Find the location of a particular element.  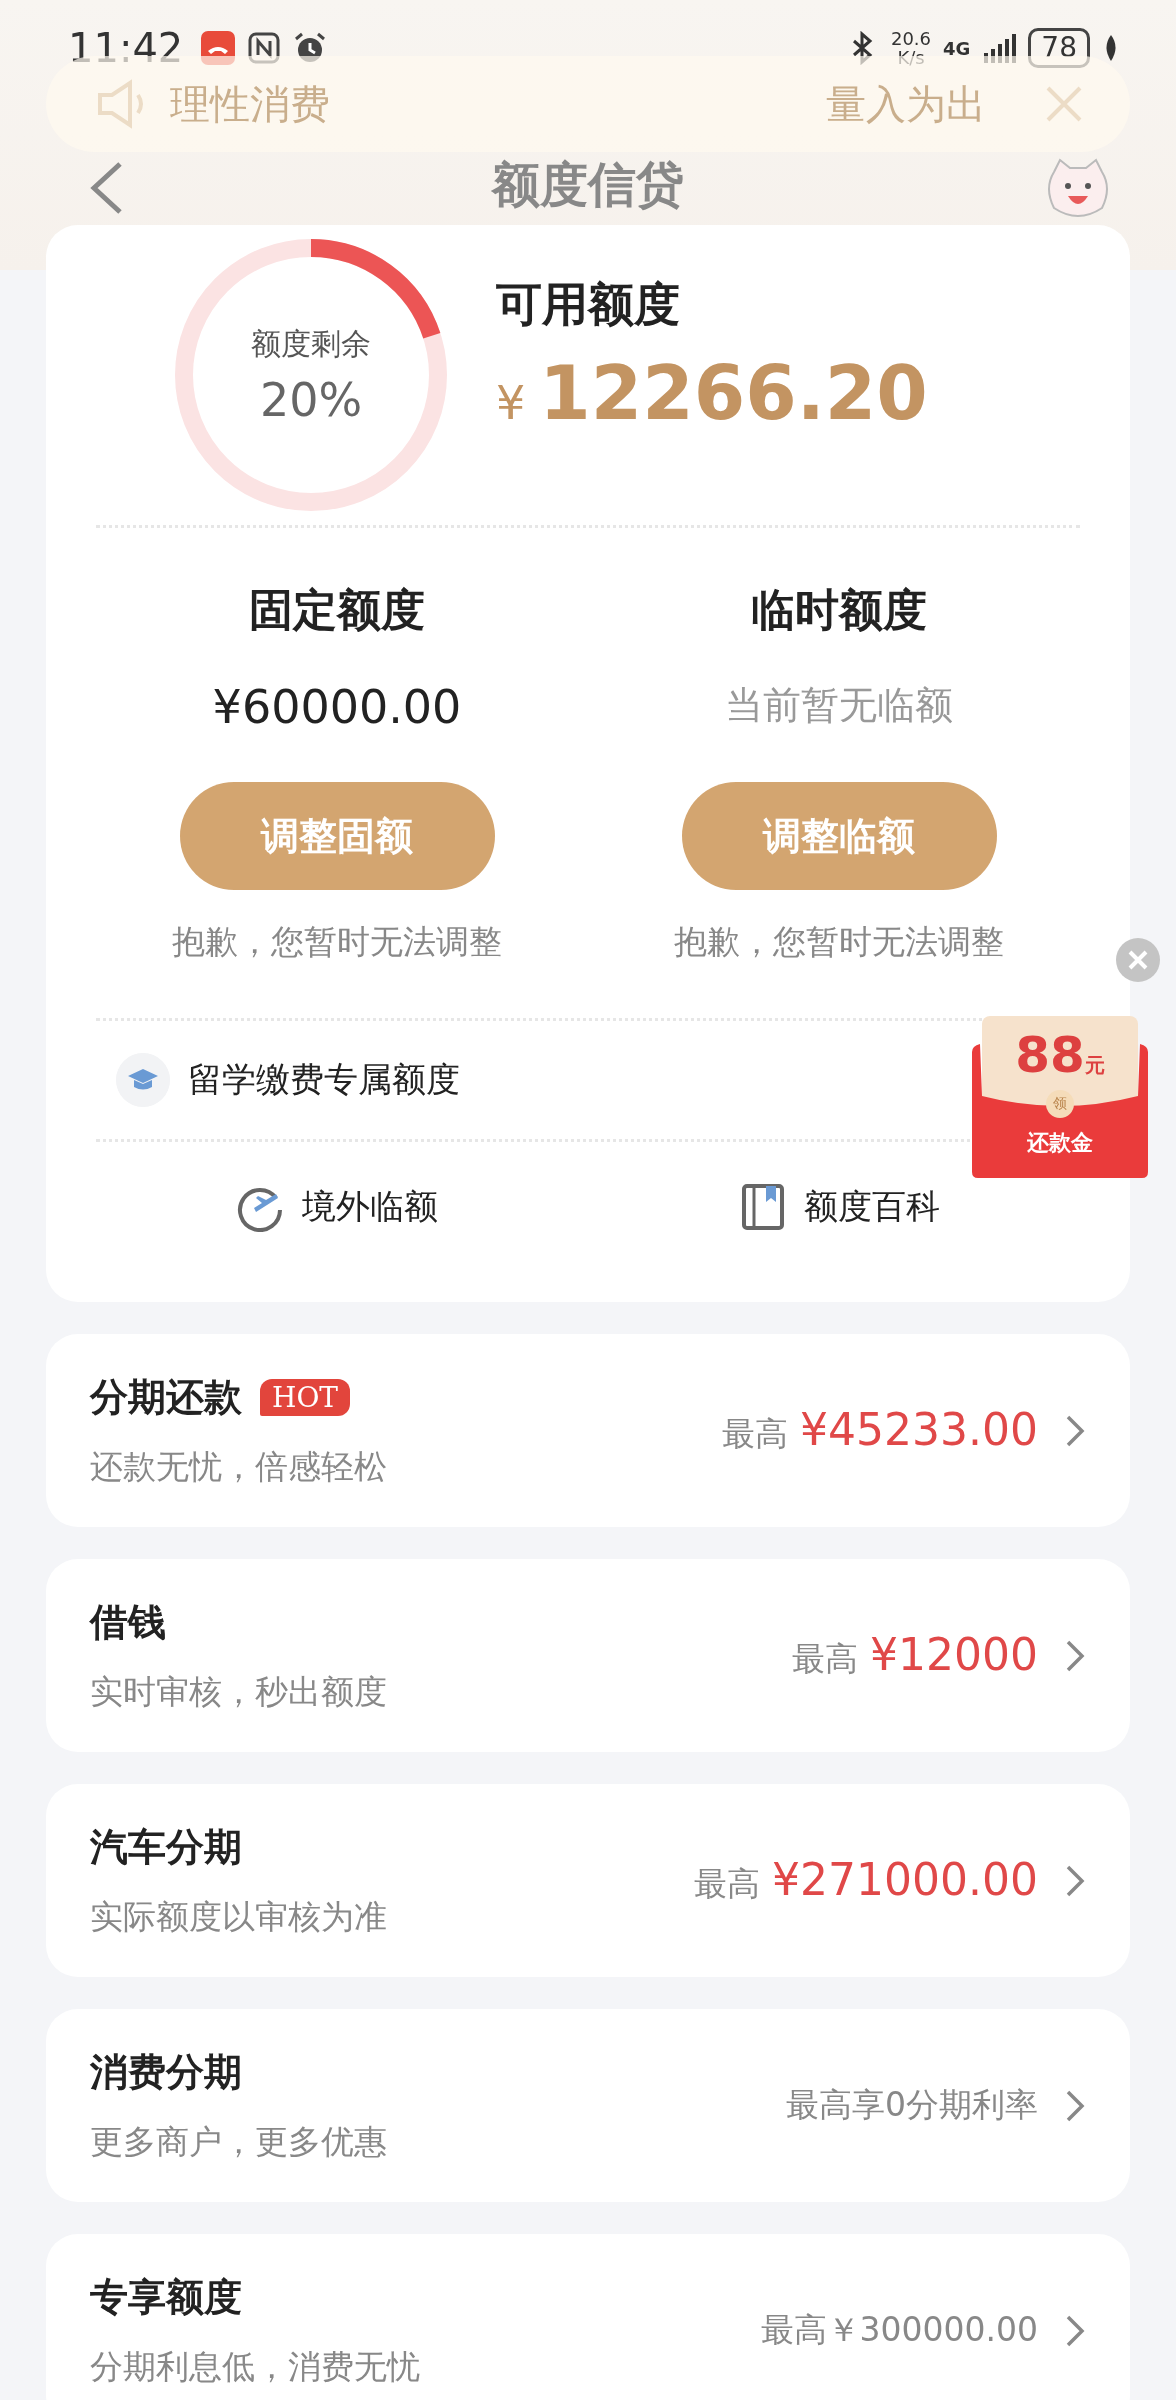

quota-amount: 当前暂无临额 is located at coordinates (839, 705).